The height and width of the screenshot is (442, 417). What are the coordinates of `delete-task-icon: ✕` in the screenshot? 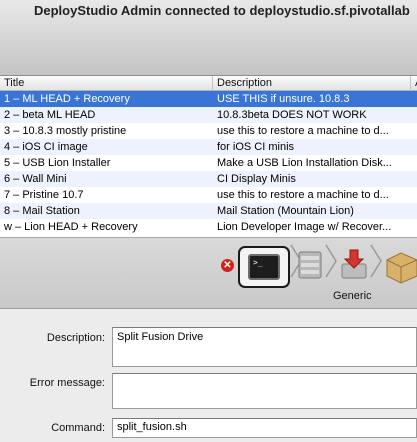 It's located at (227, 265).